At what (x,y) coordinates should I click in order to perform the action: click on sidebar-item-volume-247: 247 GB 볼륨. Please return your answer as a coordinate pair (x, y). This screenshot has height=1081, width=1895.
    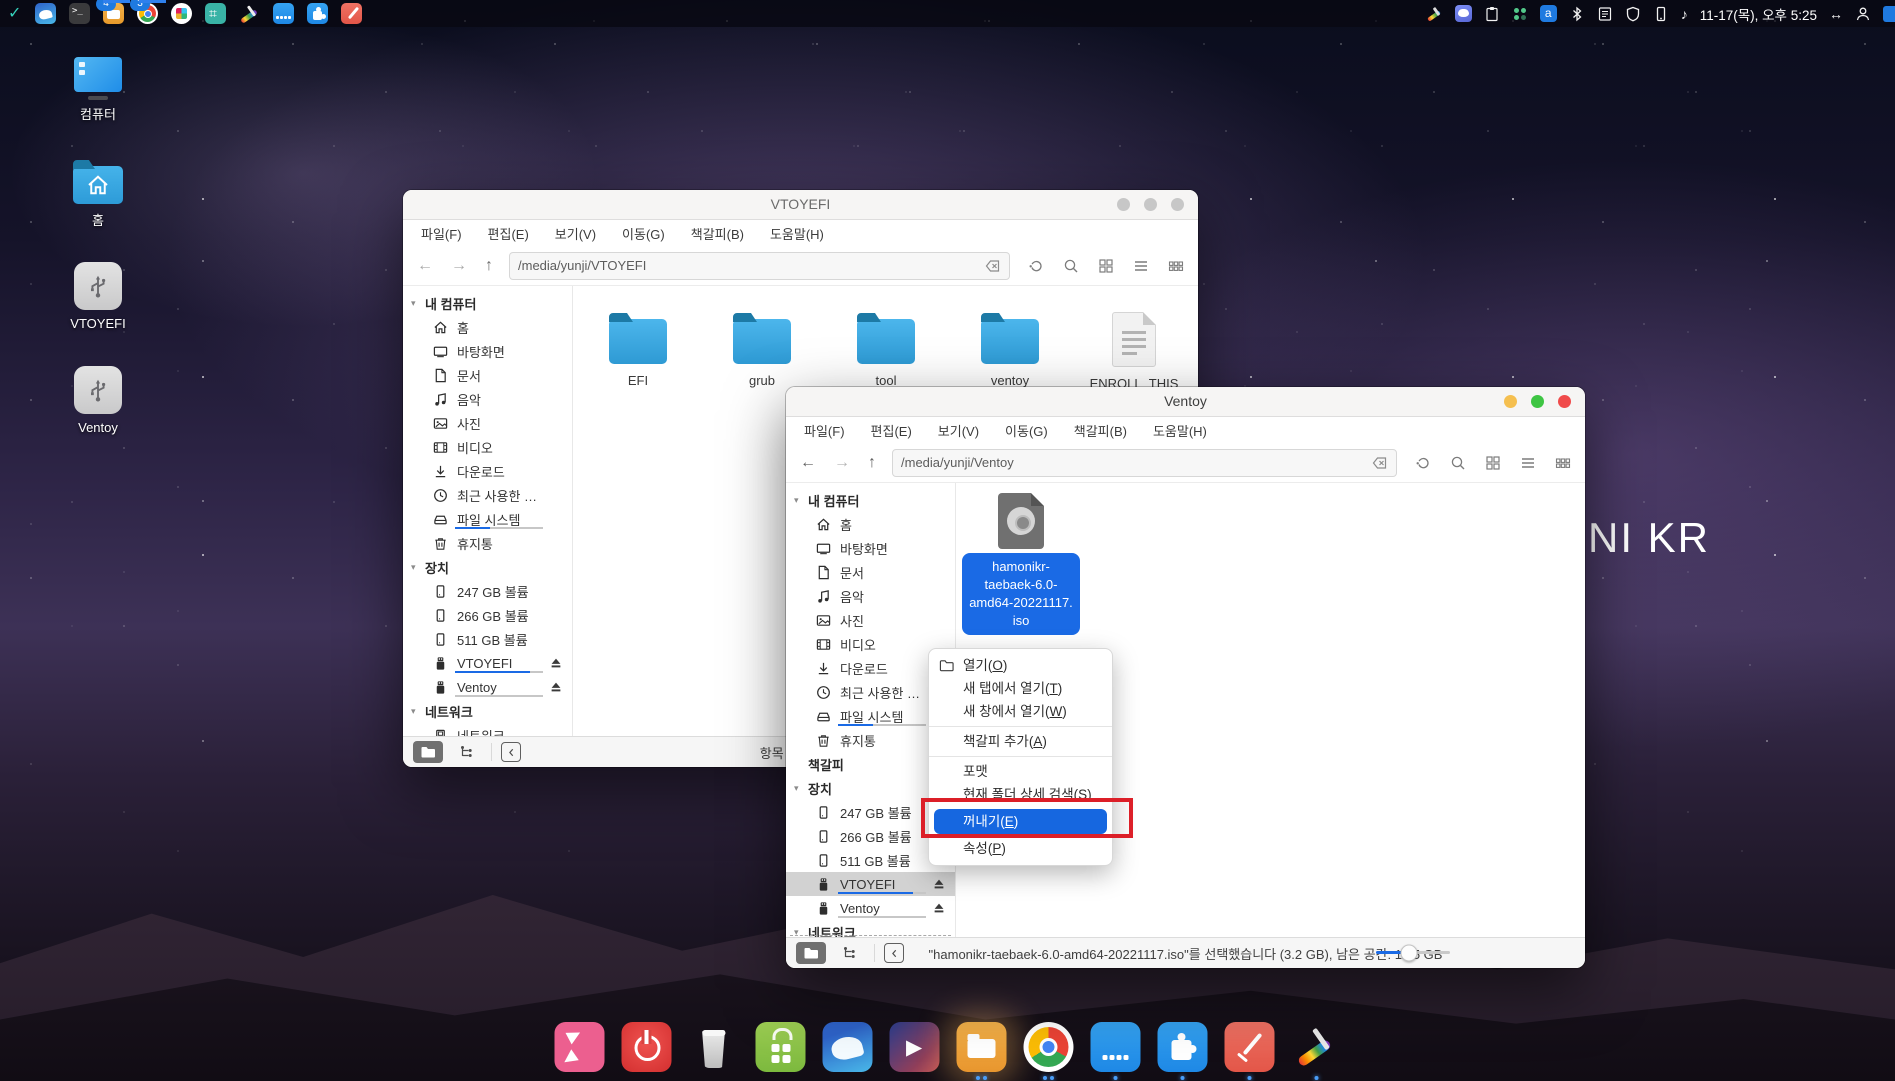
    Looking at the image, I should click on (487, 591).